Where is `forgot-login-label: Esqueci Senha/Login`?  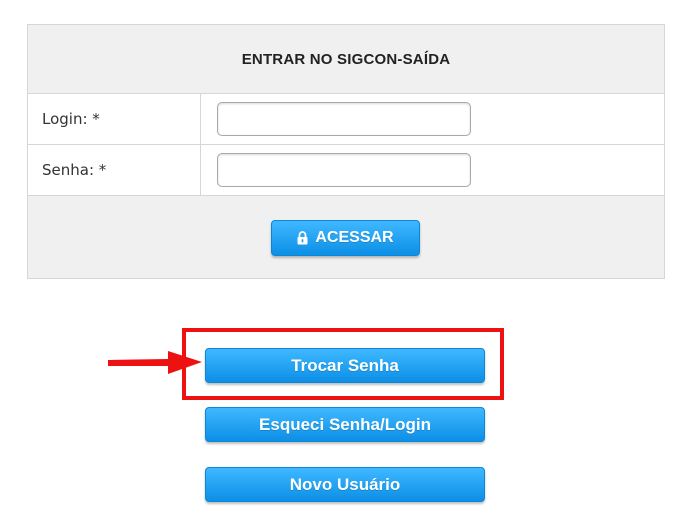
forgot-login-label: Esqueci Senha/Login is located at coordinates (345, 424).